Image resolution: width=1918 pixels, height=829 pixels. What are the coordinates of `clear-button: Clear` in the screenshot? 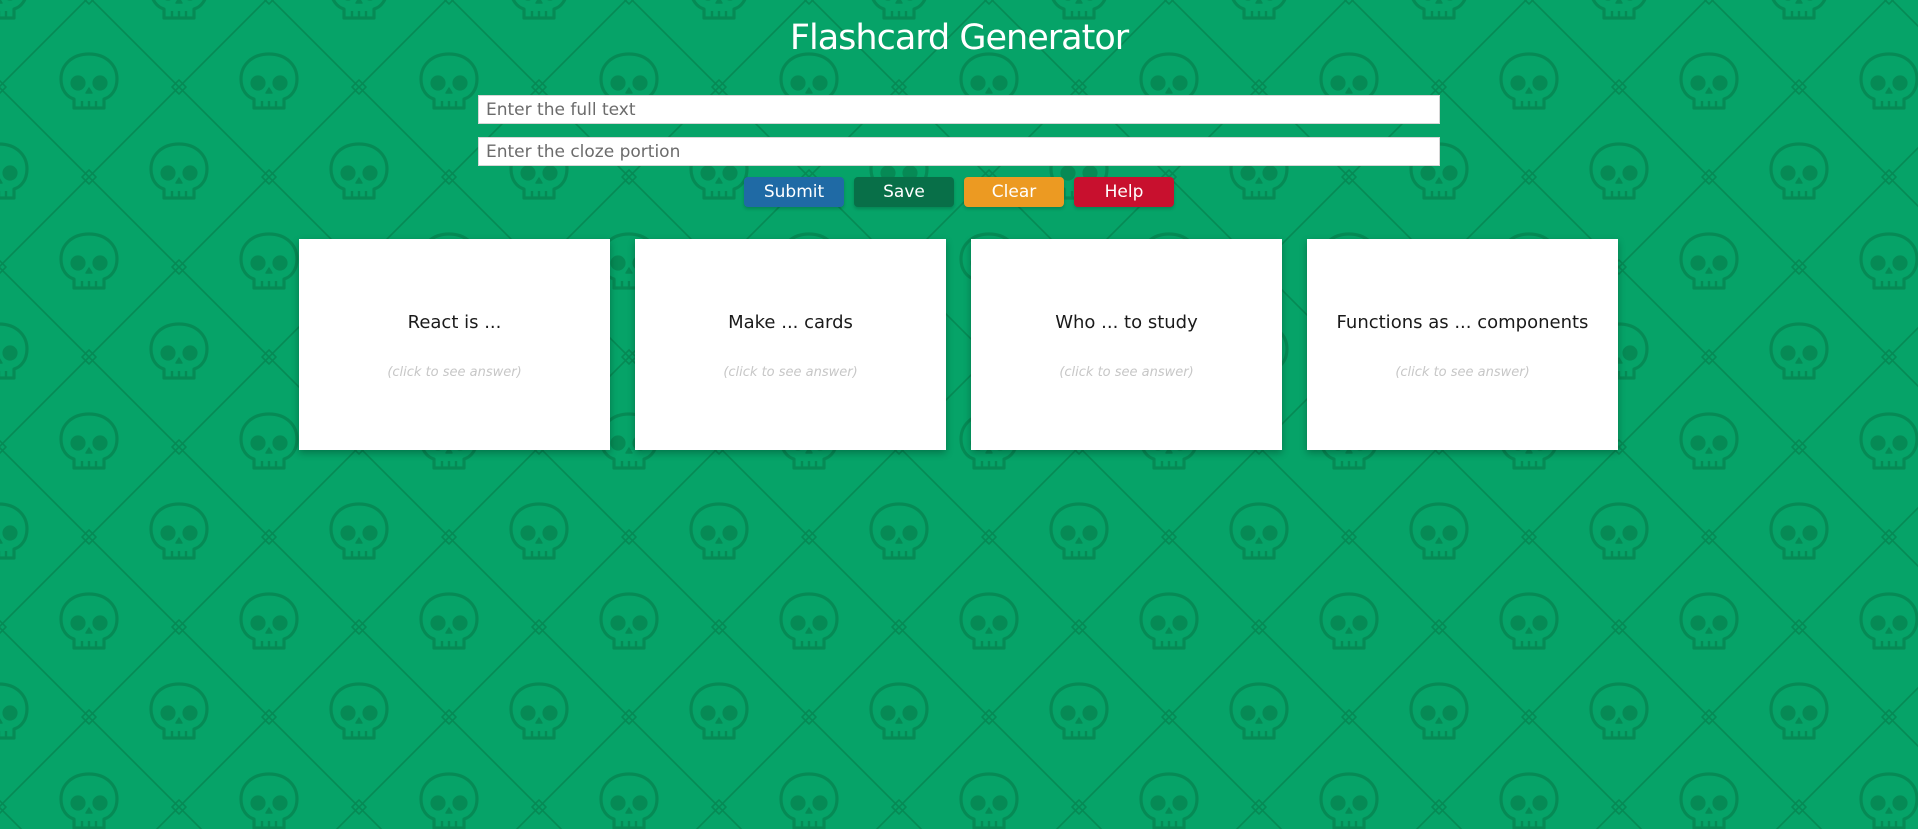 It's located at (1014, 192).